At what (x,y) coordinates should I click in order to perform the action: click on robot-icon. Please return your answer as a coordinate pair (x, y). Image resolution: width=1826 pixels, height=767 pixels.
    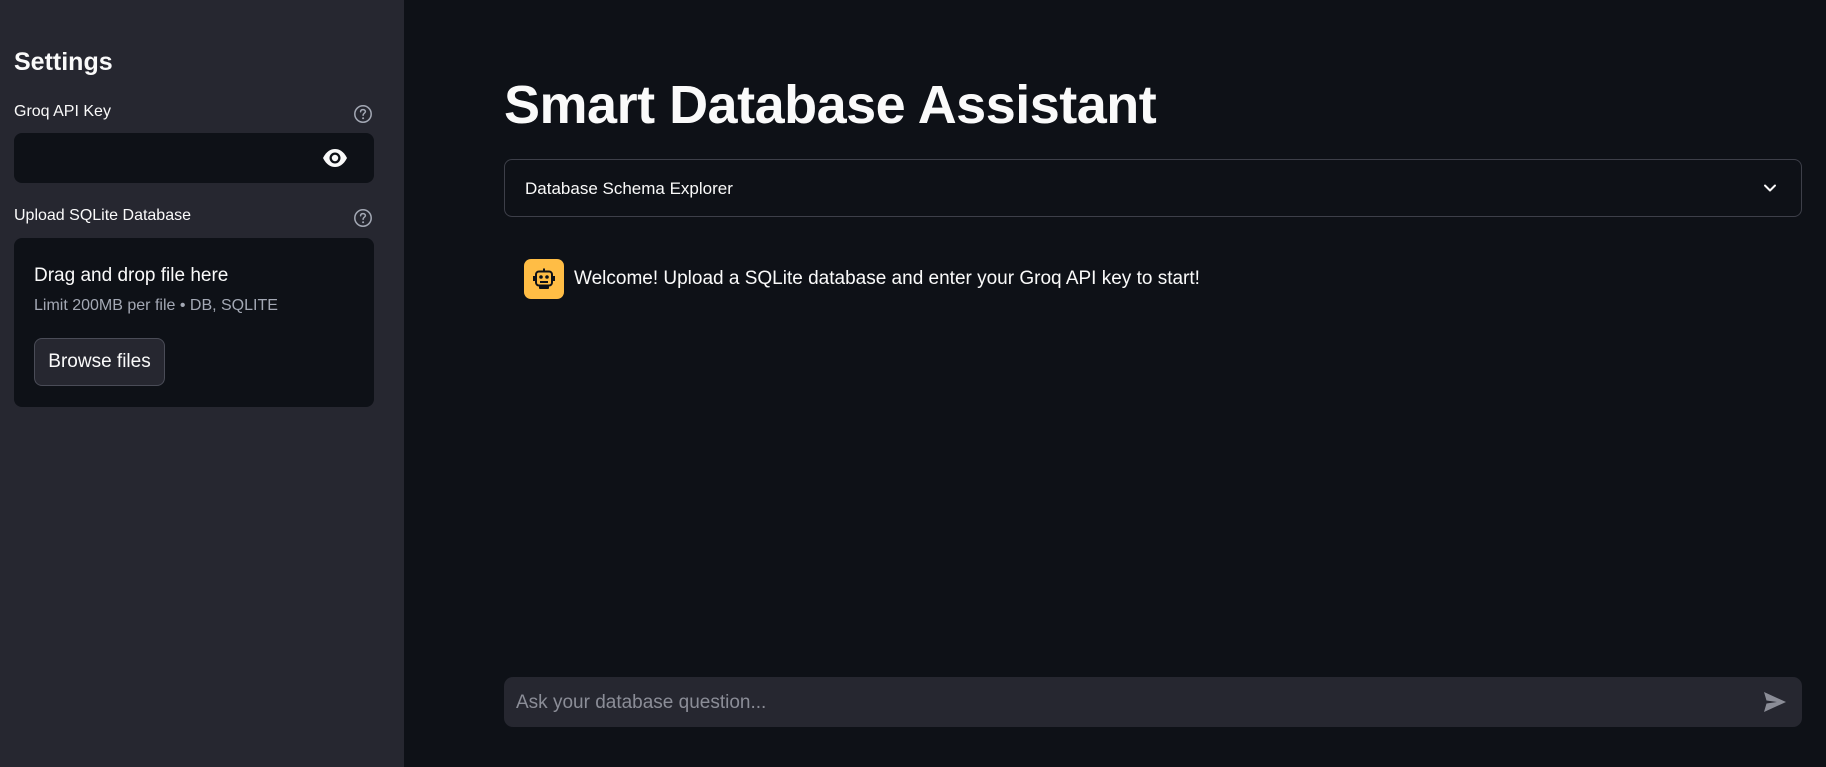
    Looking at the image, I should click on (544, 278).